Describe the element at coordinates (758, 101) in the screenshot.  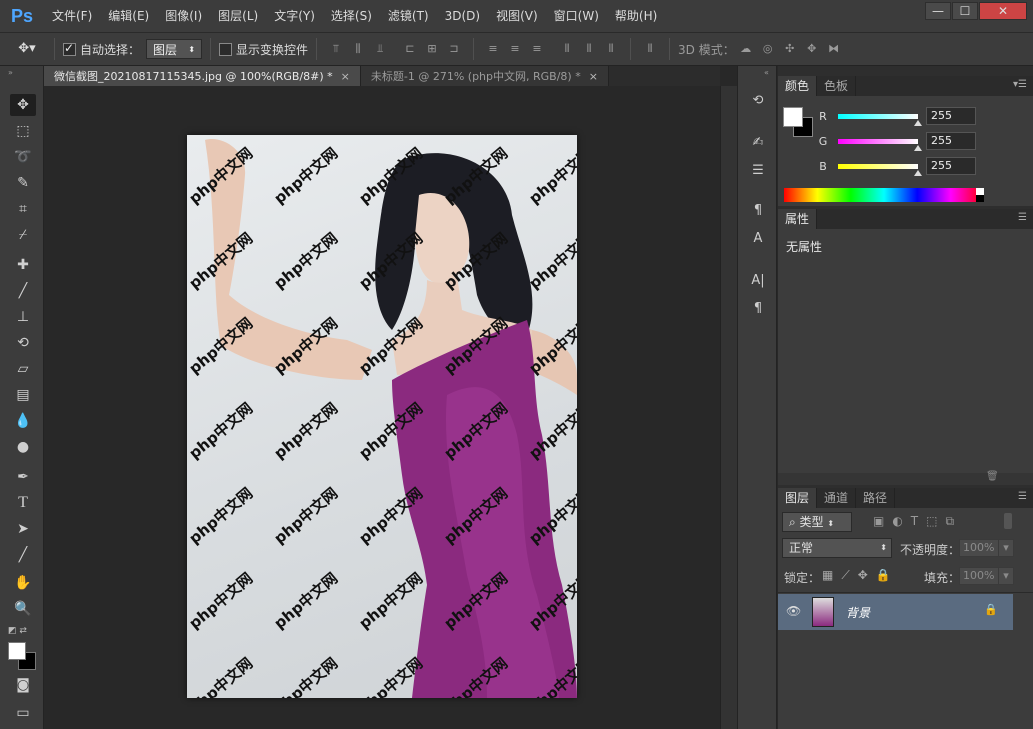
I see `history-panel-icon: ⟲` at that location.